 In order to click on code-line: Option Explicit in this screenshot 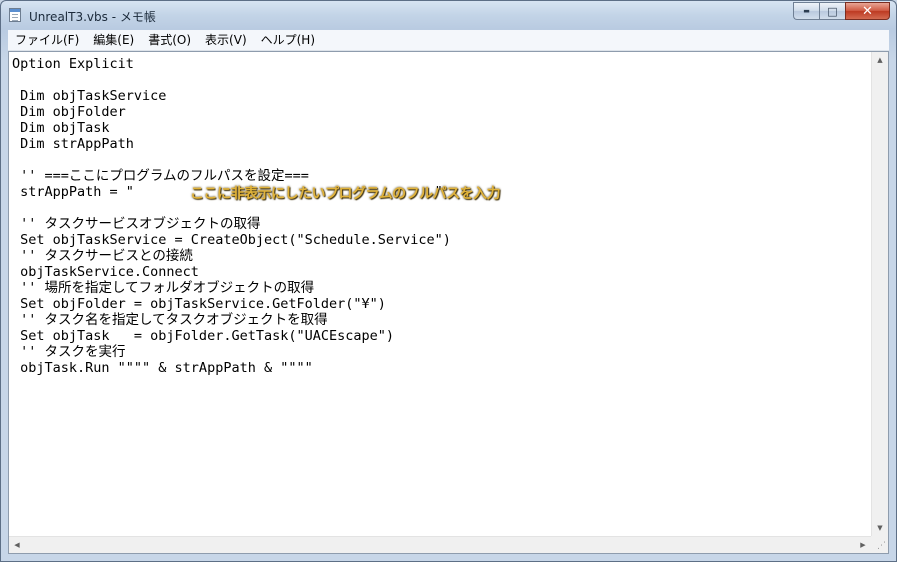, I will do `click(73, 64)`.